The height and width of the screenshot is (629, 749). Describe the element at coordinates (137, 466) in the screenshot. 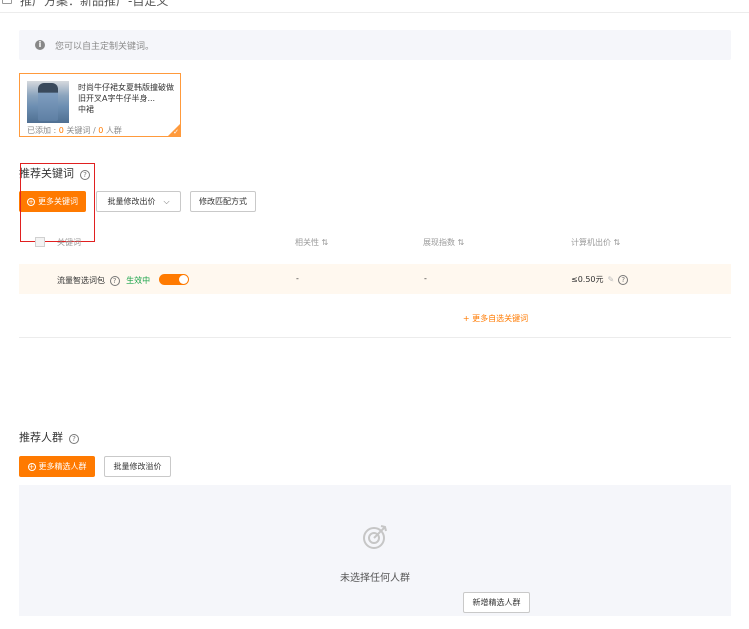

I see `batch-premium-button: 批量修改溢价` at that location.